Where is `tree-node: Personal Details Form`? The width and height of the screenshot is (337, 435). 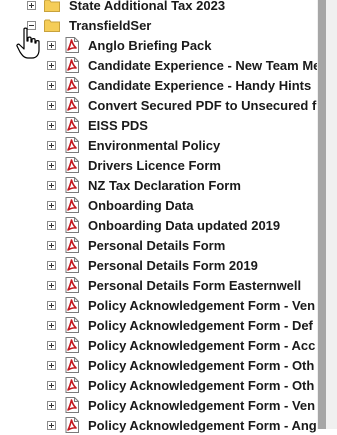
tree-node: Personal Details Form is located at coordinates (136, 245).